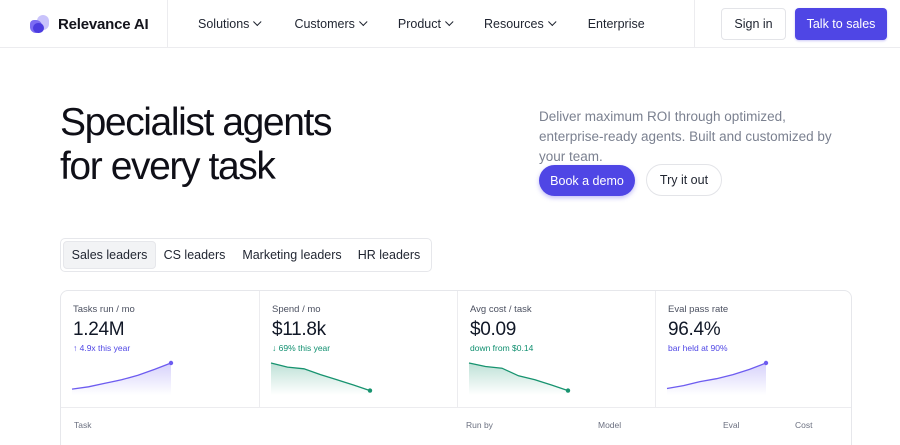  Describe the element at coordinates (841, 24) in the screenshot. I see `talk-to-sales-button: Talk to sales` at that location.